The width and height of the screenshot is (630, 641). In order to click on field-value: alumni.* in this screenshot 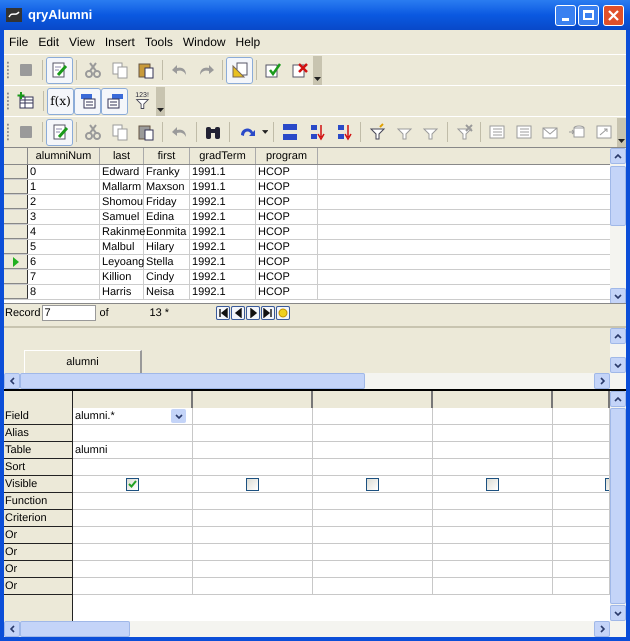, I will do `click(94, 416)`.